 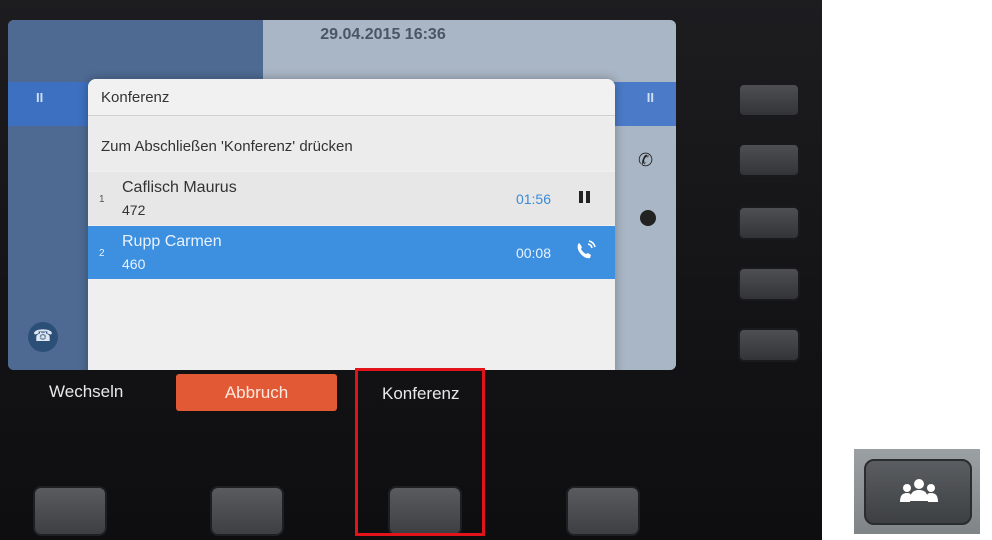 I want to click on conference-icon, so click(x=919, y=490).